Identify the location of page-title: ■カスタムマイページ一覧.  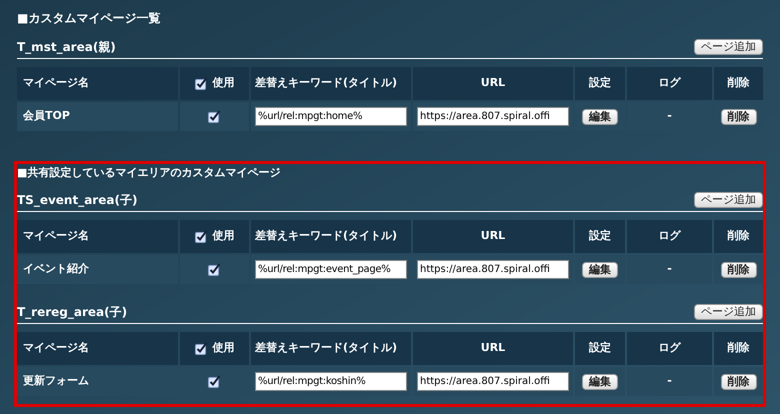
(89, 18).